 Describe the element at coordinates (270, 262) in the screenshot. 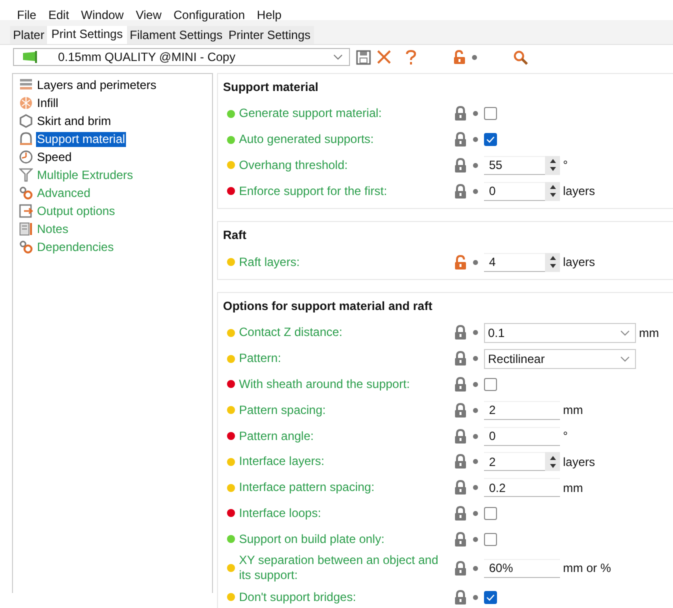

I see `setting-label: Raft layers:` at that location.